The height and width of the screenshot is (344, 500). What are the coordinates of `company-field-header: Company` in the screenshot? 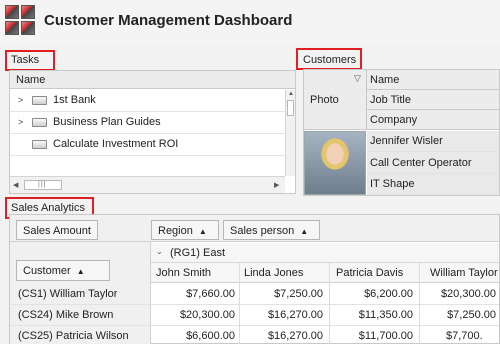 It's located at (433, 120).